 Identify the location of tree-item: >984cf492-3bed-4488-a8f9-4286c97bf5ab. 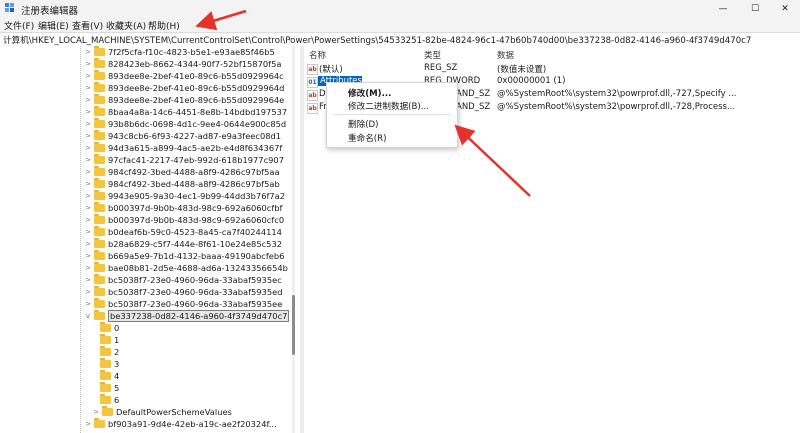
(182, 184).